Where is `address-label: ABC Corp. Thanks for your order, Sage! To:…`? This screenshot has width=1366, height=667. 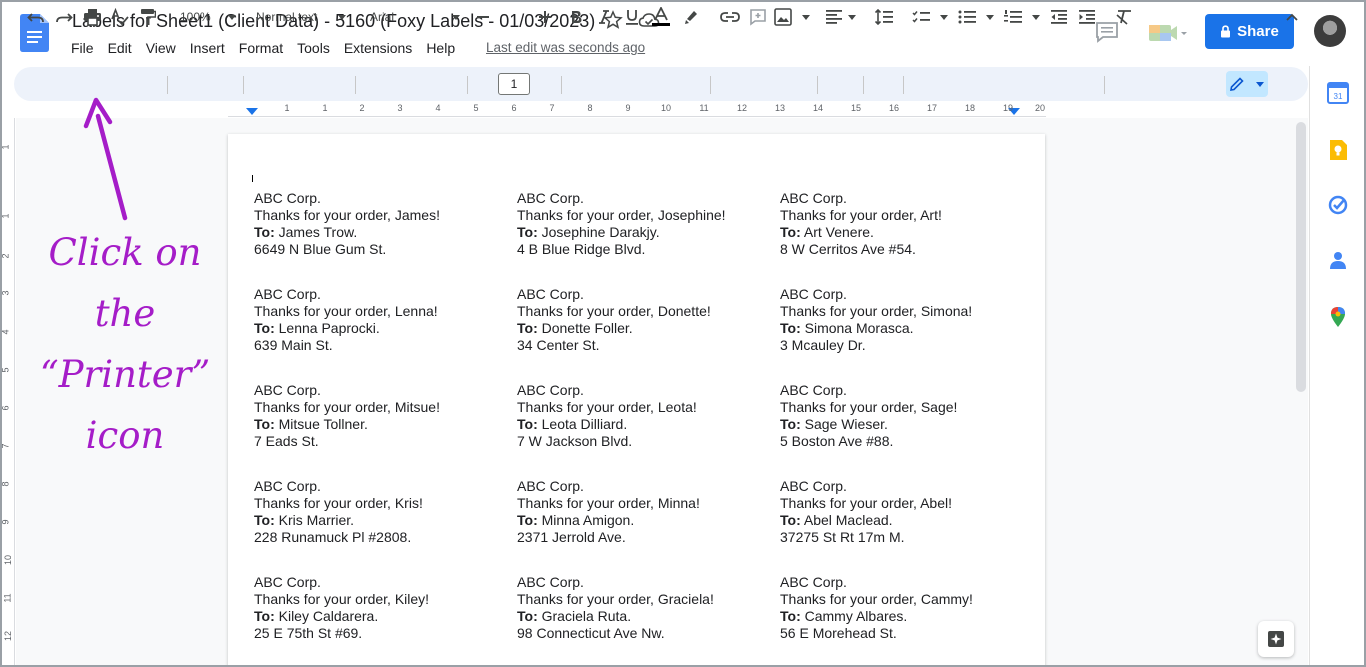 address-label: ABC Corp. Thanks for your order, Sage! To:… is located at coordinates (905, 416).